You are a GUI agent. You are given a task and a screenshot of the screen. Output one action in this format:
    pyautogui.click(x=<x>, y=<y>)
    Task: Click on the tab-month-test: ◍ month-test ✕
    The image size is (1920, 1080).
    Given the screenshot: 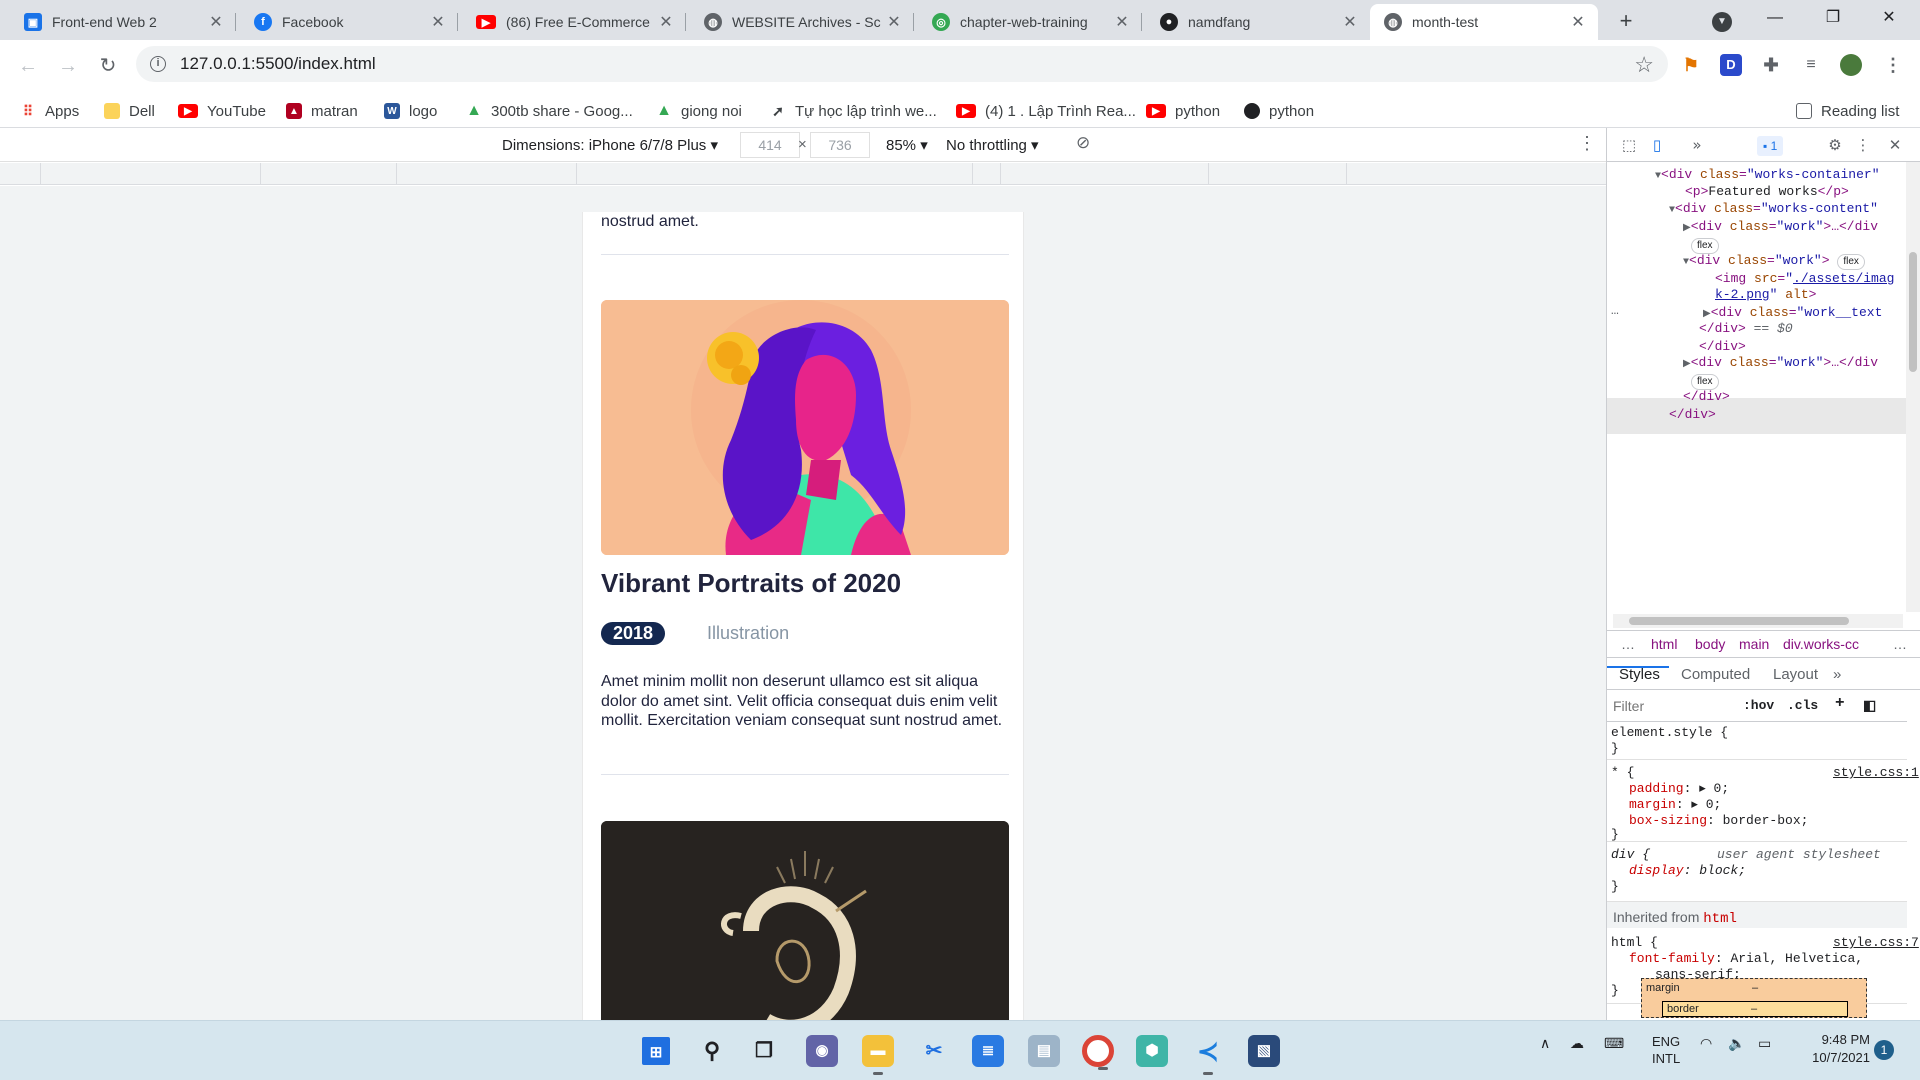 What is the action you would take?
    pyautogui.click(x=1484, y=22)
    